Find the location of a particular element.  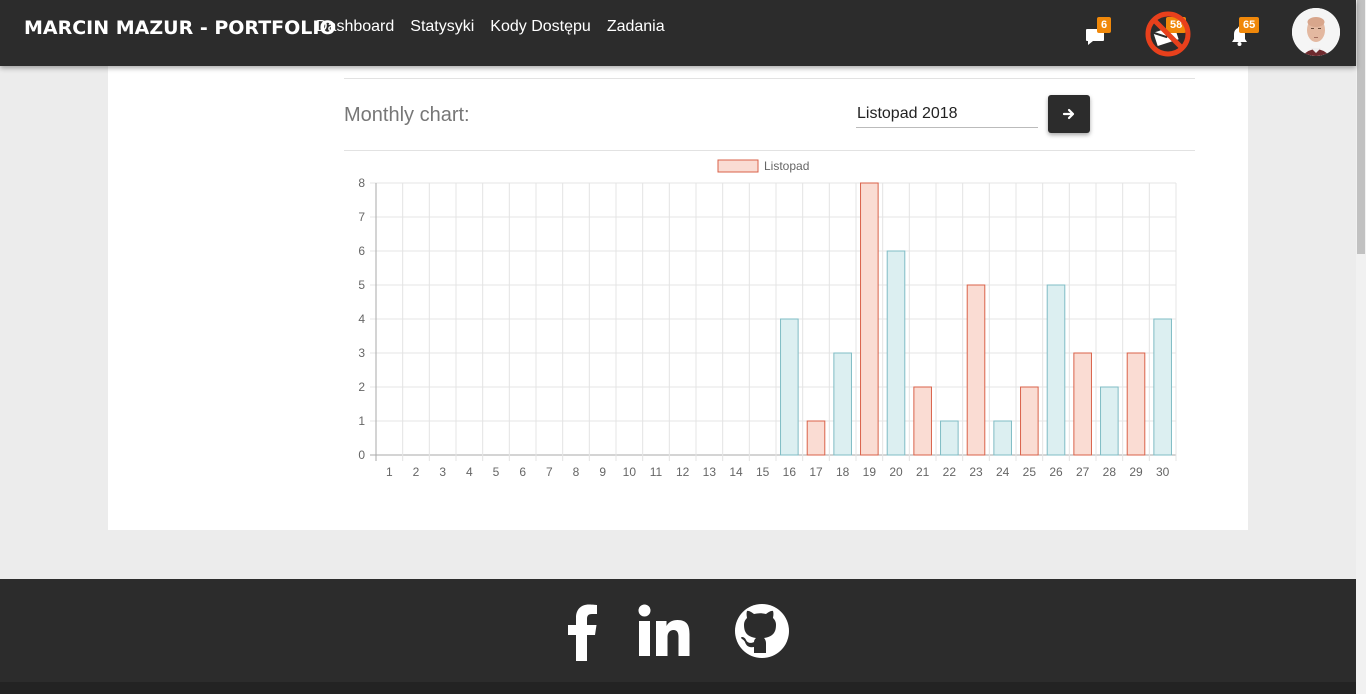

y-tick-label: 5 is located at coordinates (361, 285).